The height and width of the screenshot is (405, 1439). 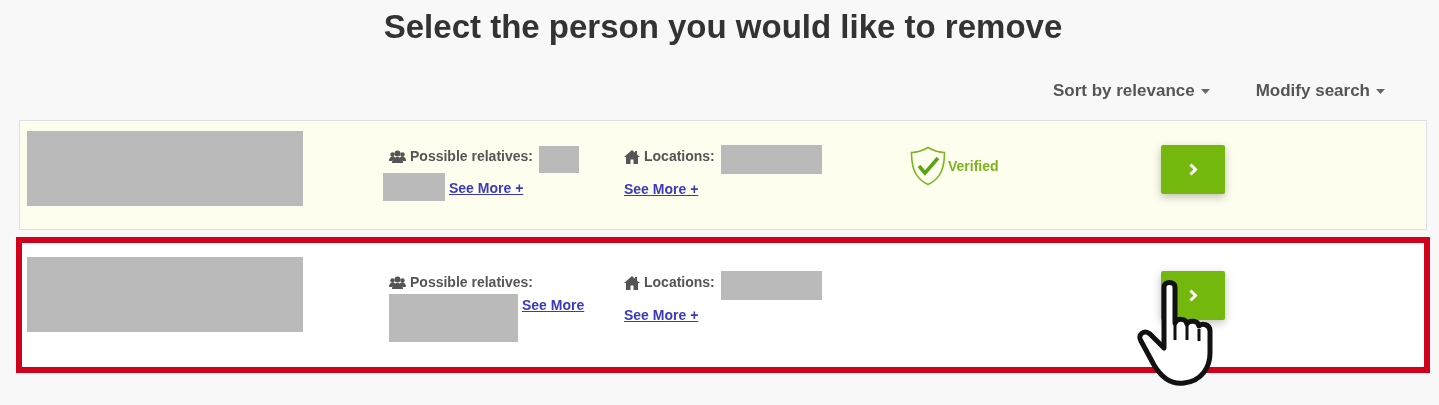 What do you see at coordinates (1131, 91) in the screenshot?
I see `sort-dropdown: Sort by relevance` at bounding box center [1131, 91].